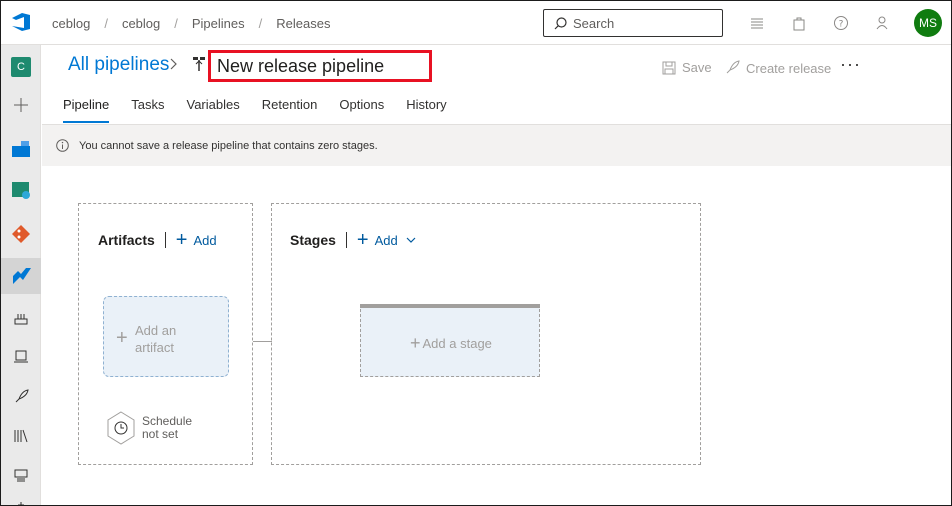  What do you see at coordinates (320, 66) in the screenshot?
I see `pipeline-name-field: New release pipeline` at bounding box center [320, 66].